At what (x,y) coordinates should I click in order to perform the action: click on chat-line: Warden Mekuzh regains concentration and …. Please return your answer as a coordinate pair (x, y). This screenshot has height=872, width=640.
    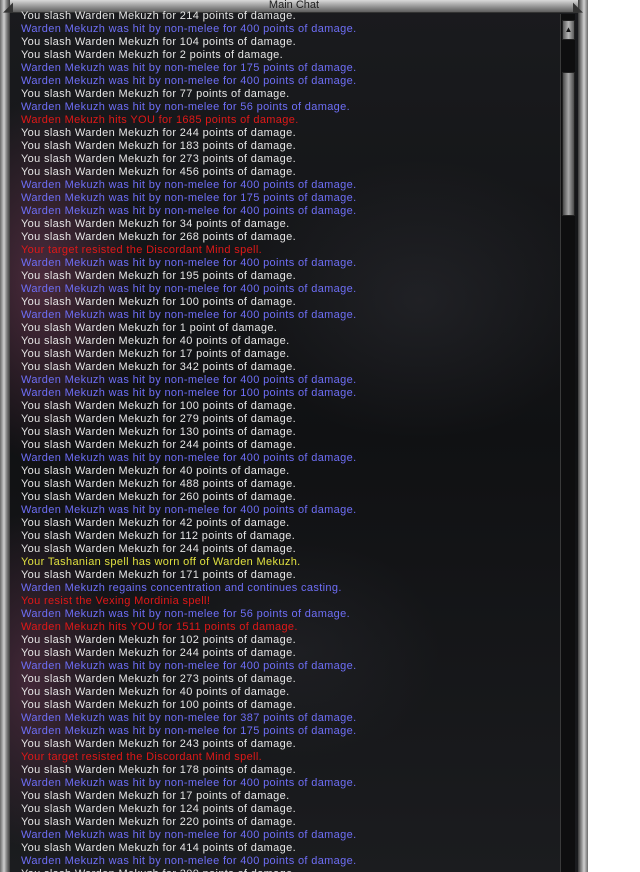
    Looking at the image, I should click on (181, 588).